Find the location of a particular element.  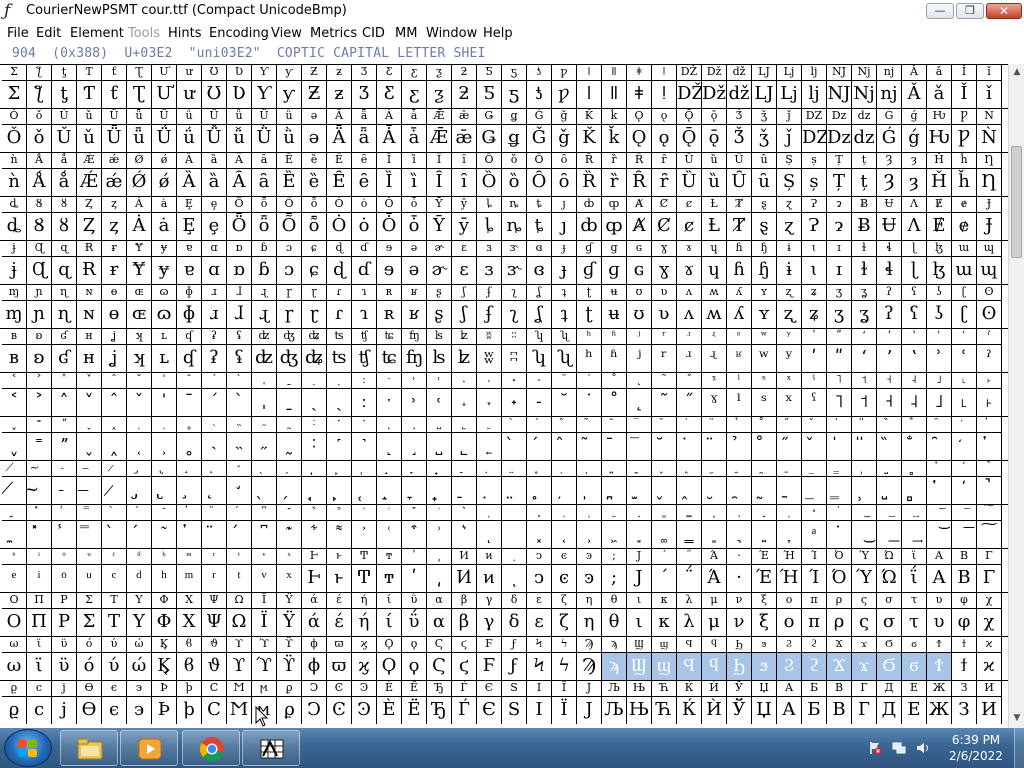

menu-edit: Edit is located at coordinates (48, 33).